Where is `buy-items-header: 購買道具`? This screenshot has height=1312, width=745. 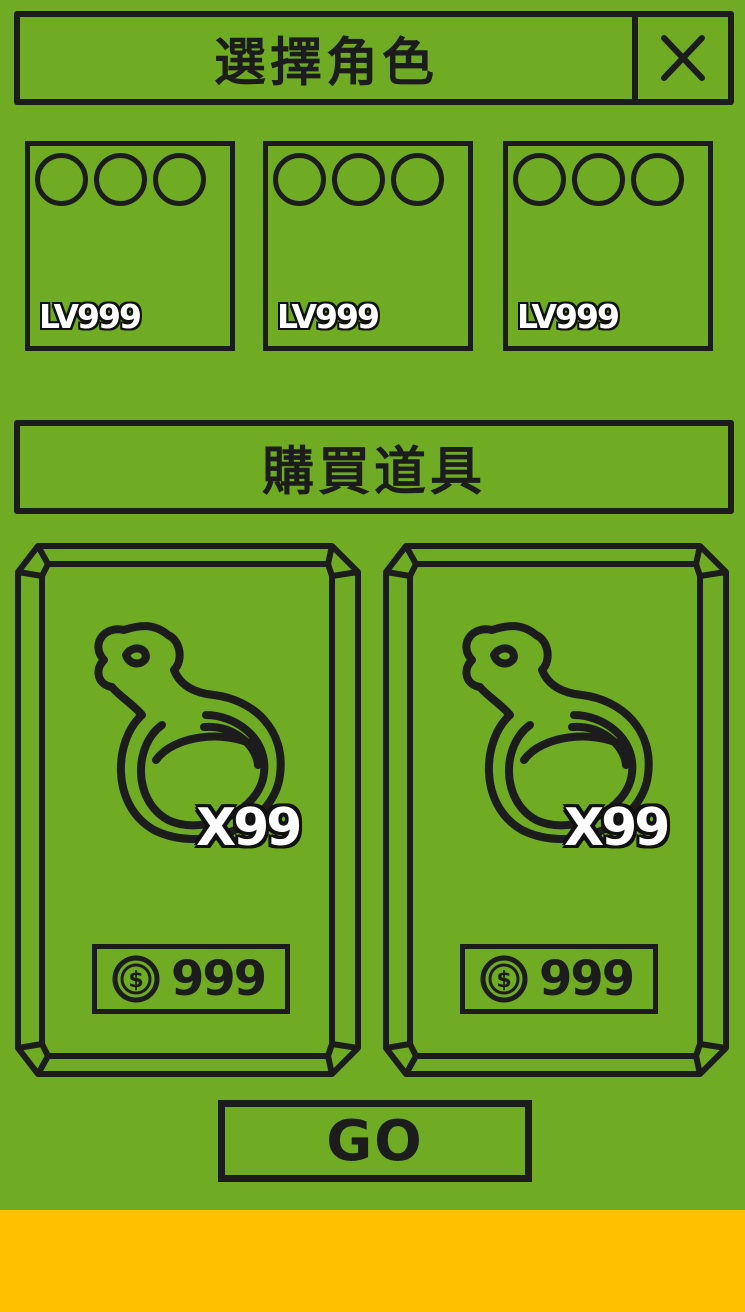 buy-items-header: 購買道具 is located at coordinates (374, 467).